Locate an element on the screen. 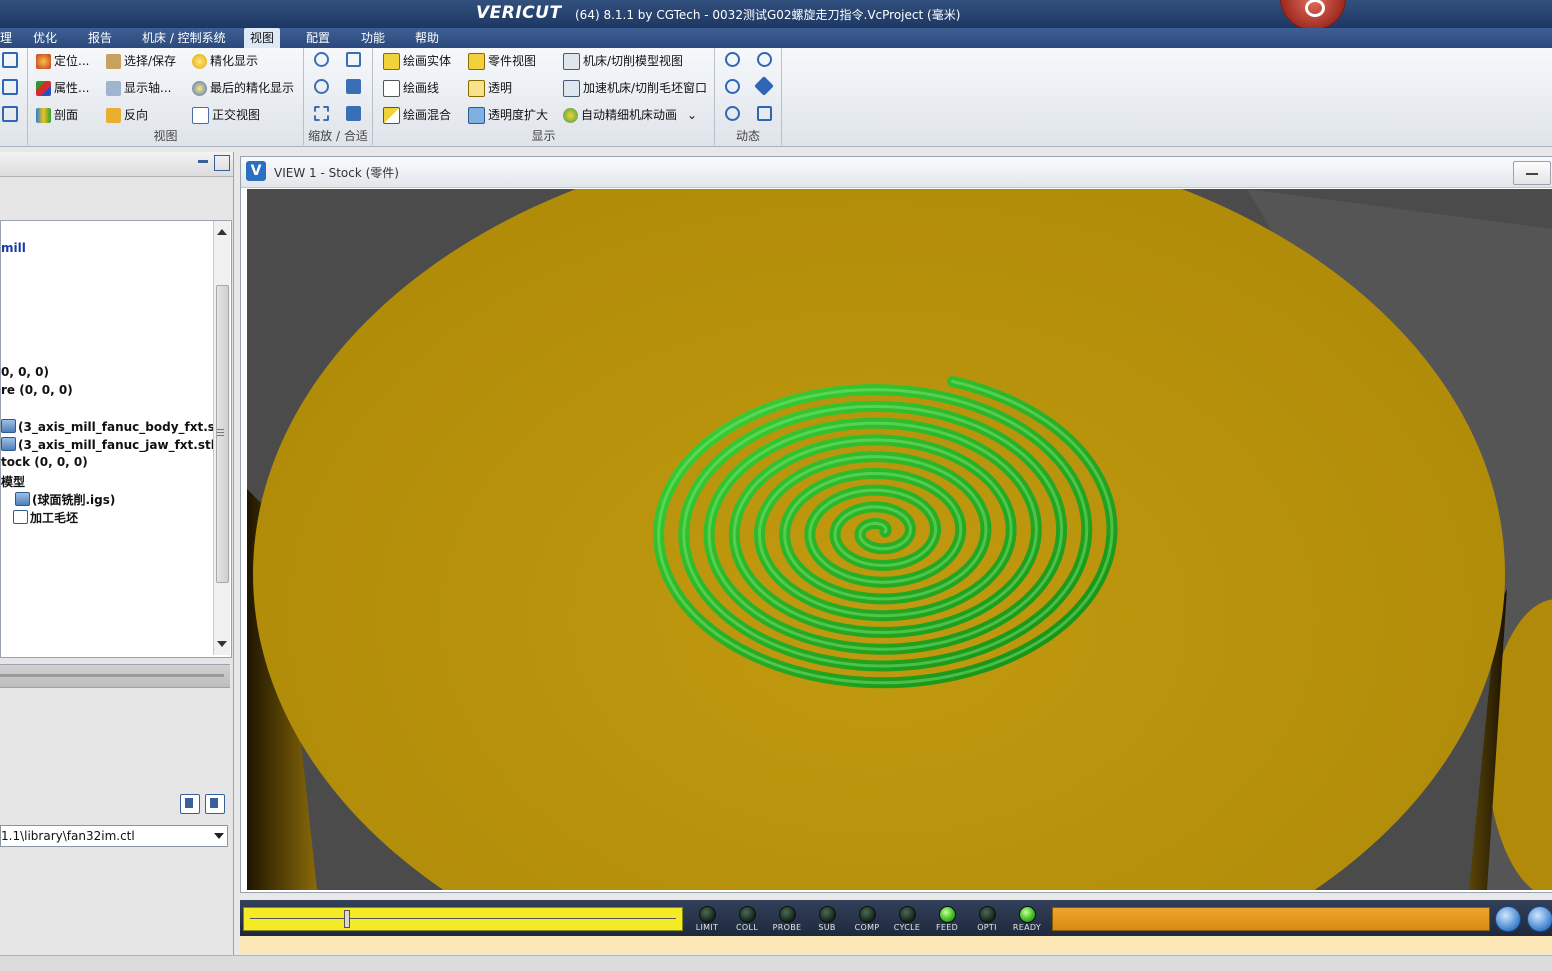 The height and width of the screenshot is (971, 1552). menu-item-function: 功能 is located at coordinates (373, 38).